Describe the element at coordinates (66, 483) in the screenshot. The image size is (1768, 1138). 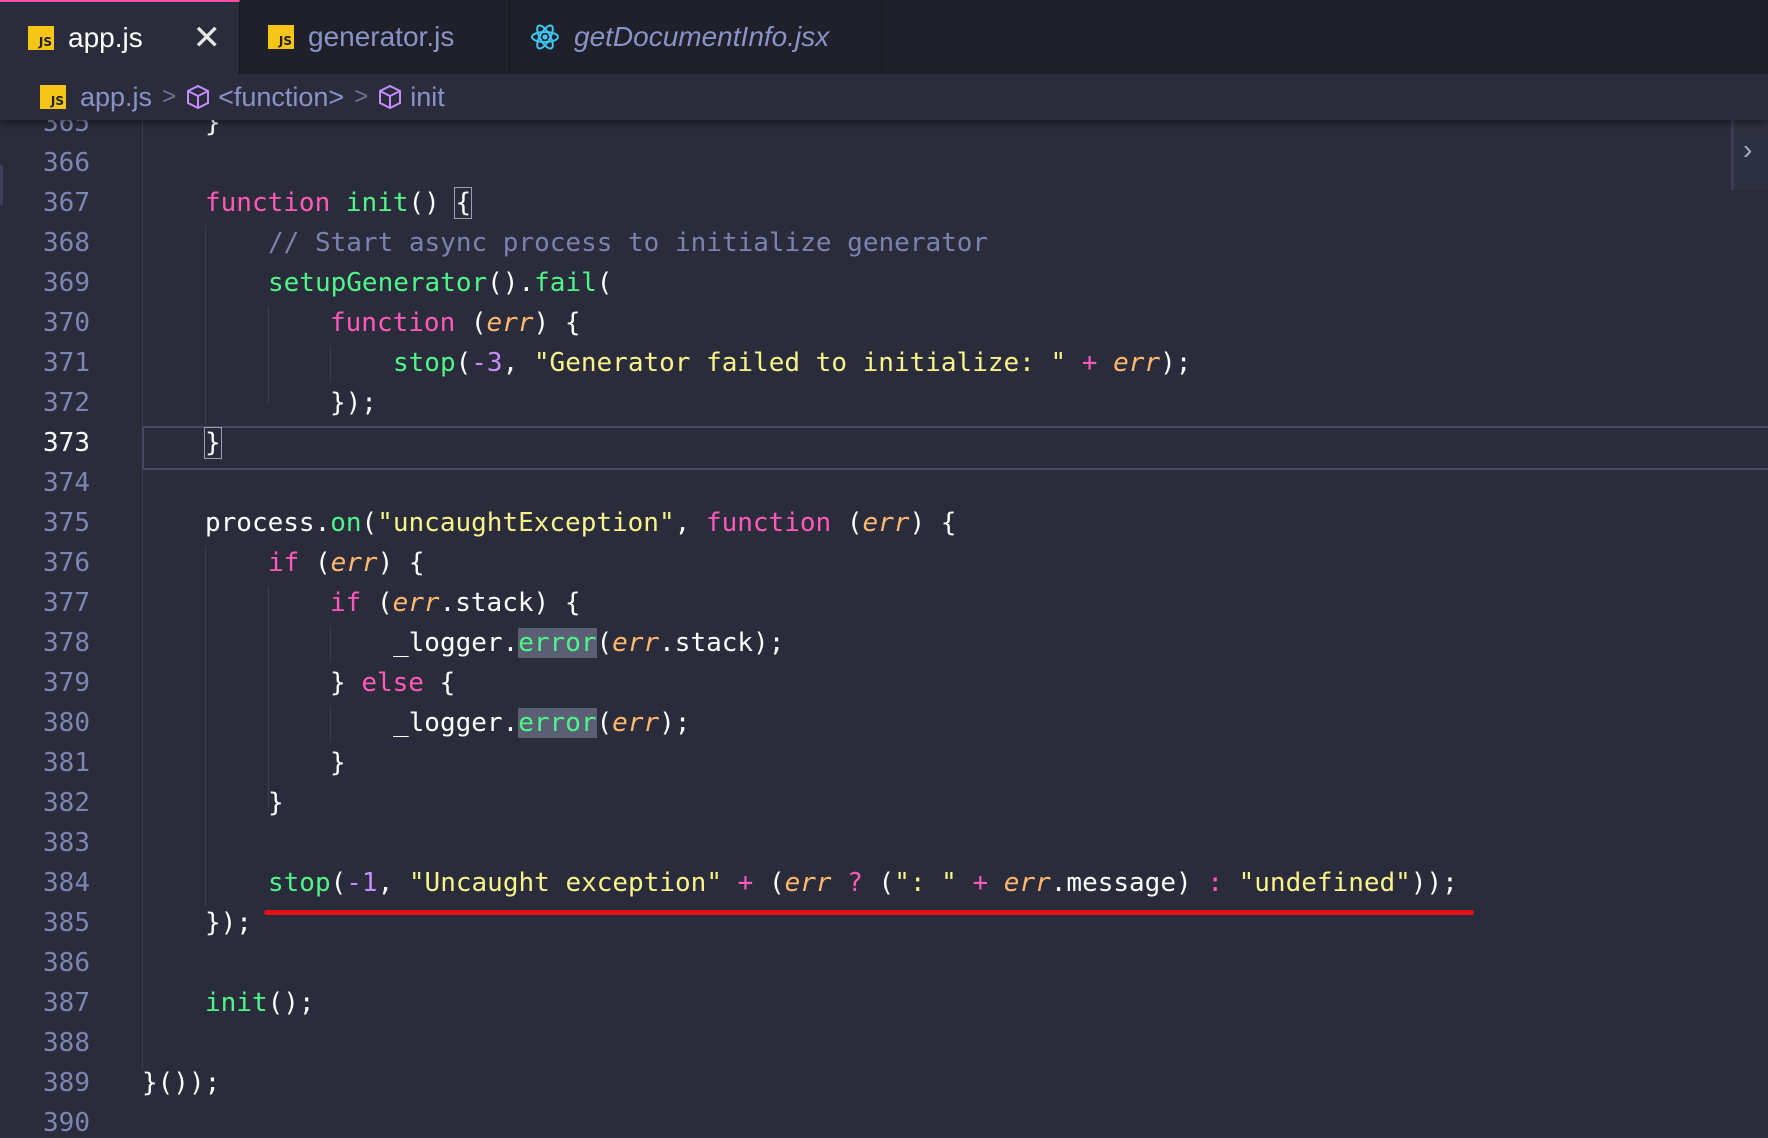
I see `line-number: 374` at that location.